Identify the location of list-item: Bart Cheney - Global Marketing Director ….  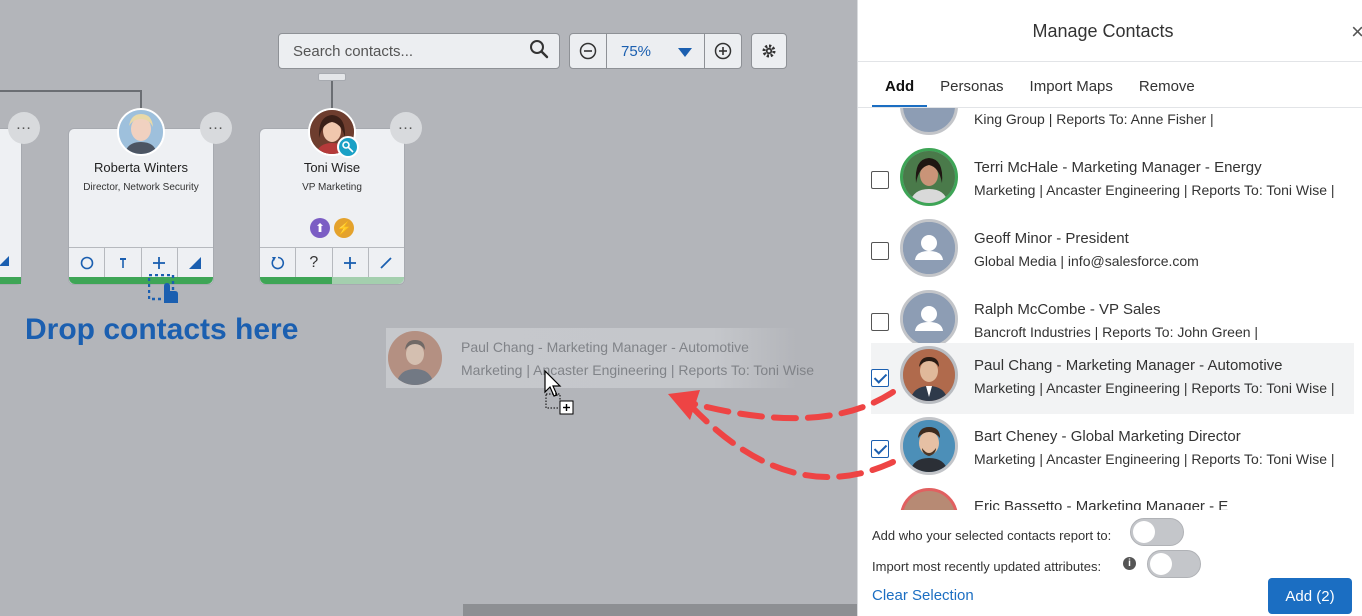
(1112, 449).